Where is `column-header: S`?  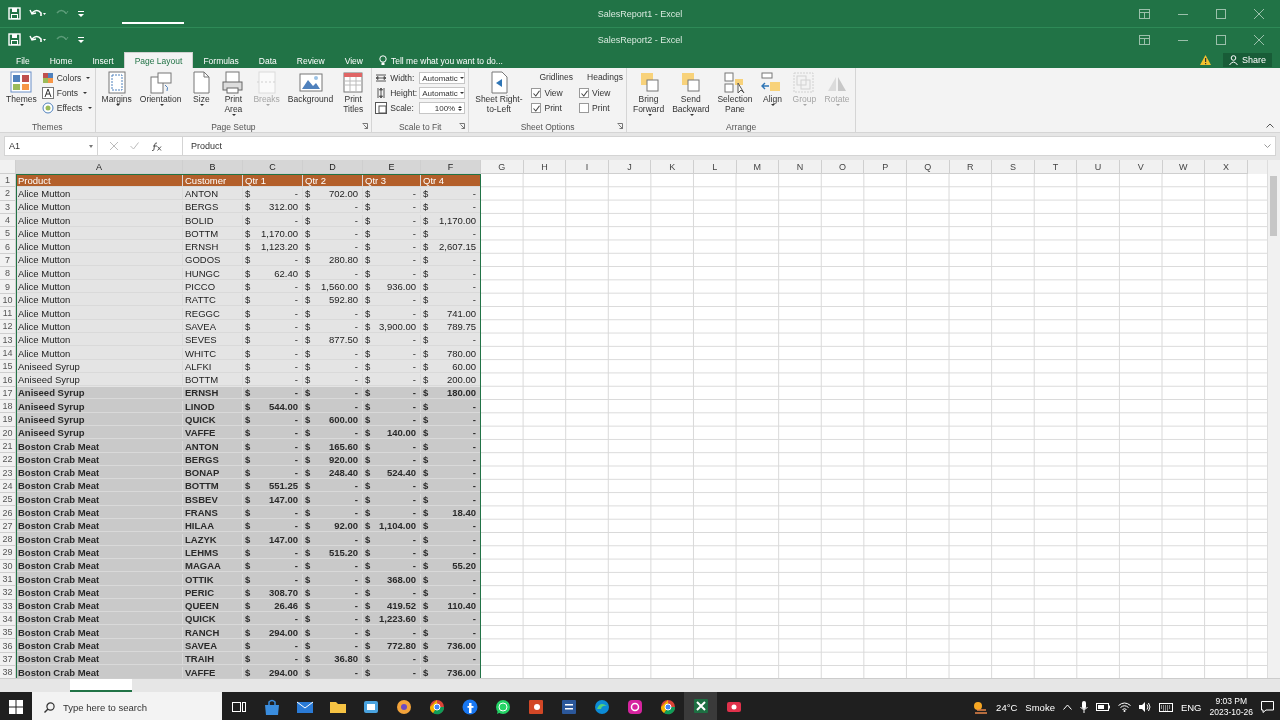
column-header: S is located at coordinates (1013, 167).